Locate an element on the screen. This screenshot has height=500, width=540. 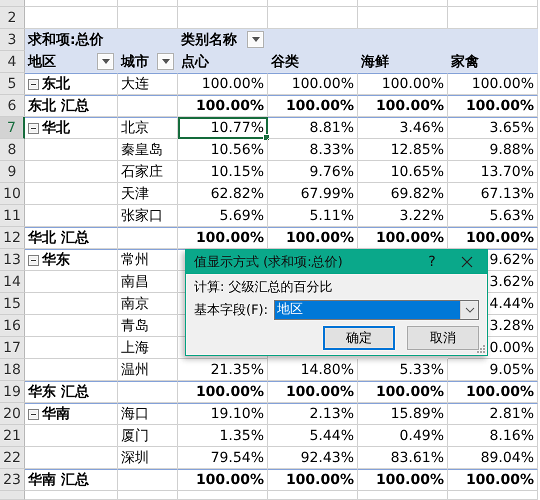
region-label: 华北 is located at coordinates (56, 128).